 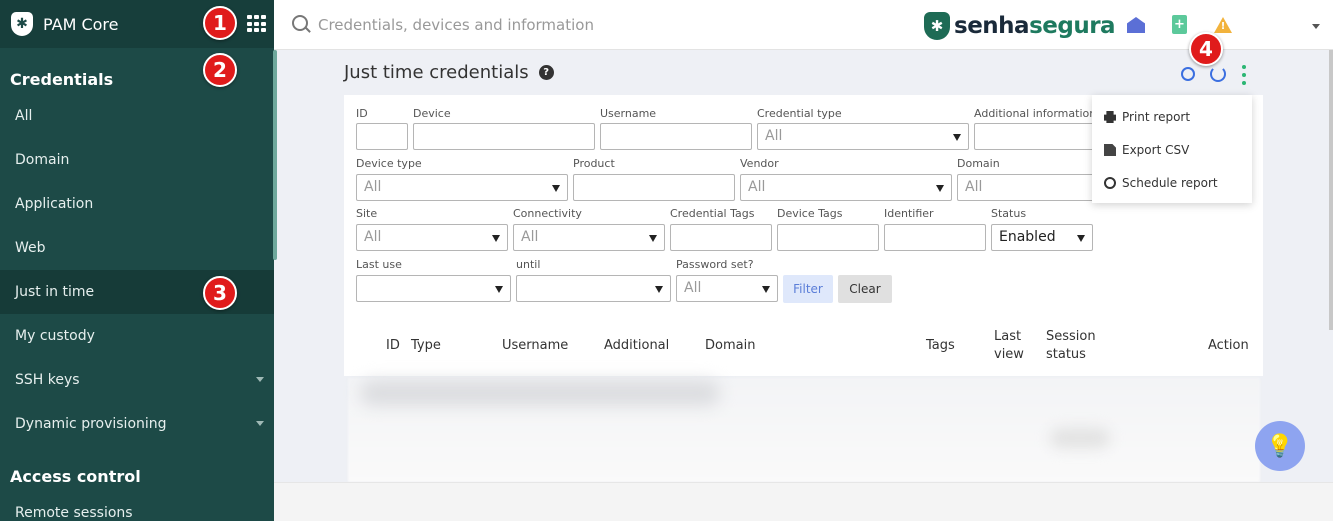 I want to click on filter-label-site: Site, so click(x=367, y=213).